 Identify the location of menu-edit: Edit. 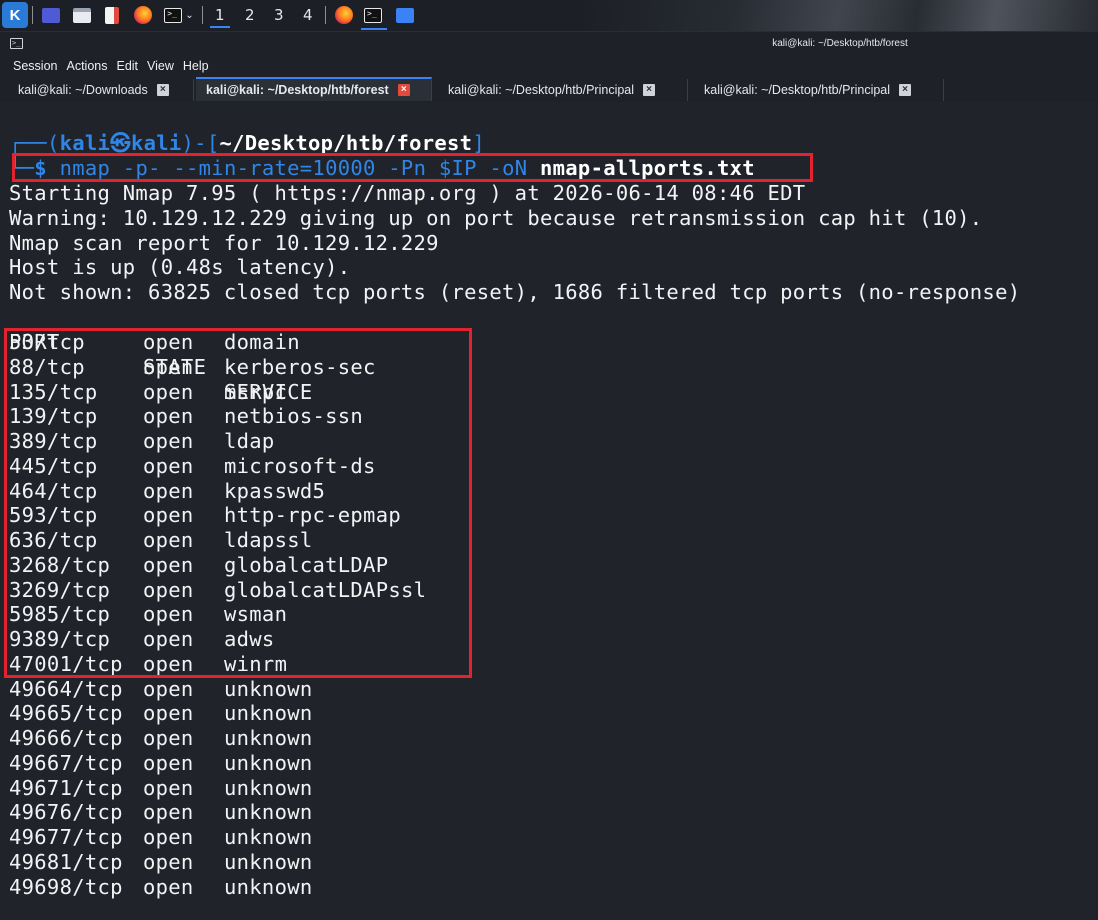
(127, 66).